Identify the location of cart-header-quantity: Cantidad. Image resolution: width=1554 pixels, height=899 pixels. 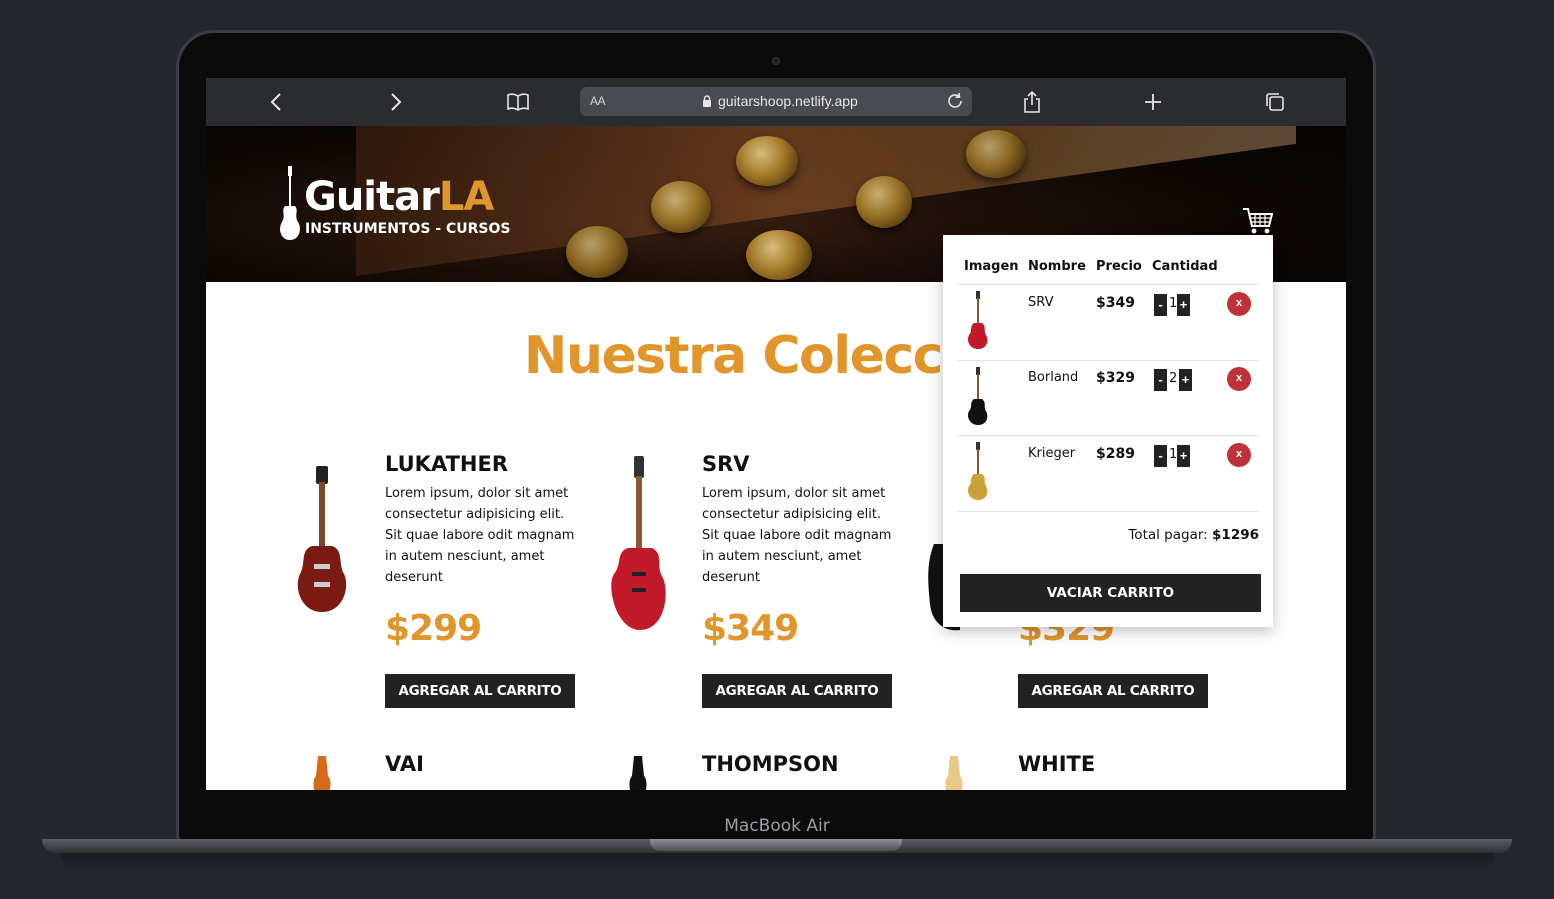
(1185, 266).